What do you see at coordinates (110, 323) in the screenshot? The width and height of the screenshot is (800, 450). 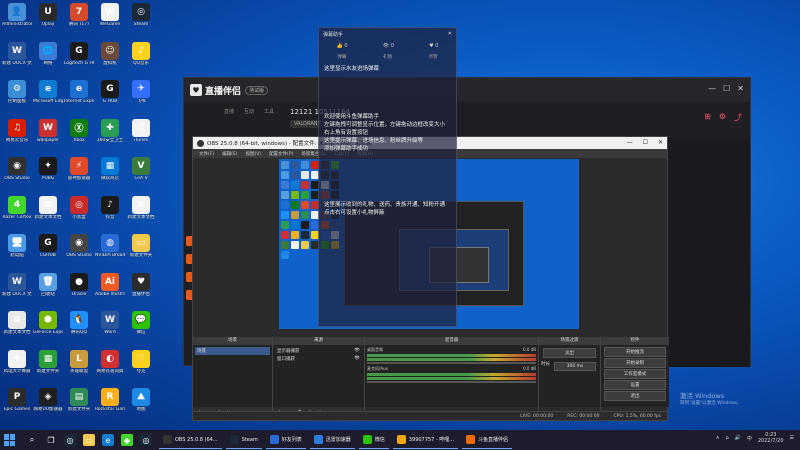 I see `desktop-icon: W Word` at bounding box center [110, 323].